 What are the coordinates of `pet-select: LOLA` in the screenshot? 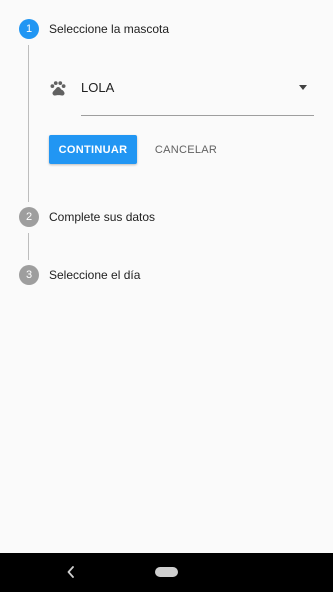 It's located at (97, 88).